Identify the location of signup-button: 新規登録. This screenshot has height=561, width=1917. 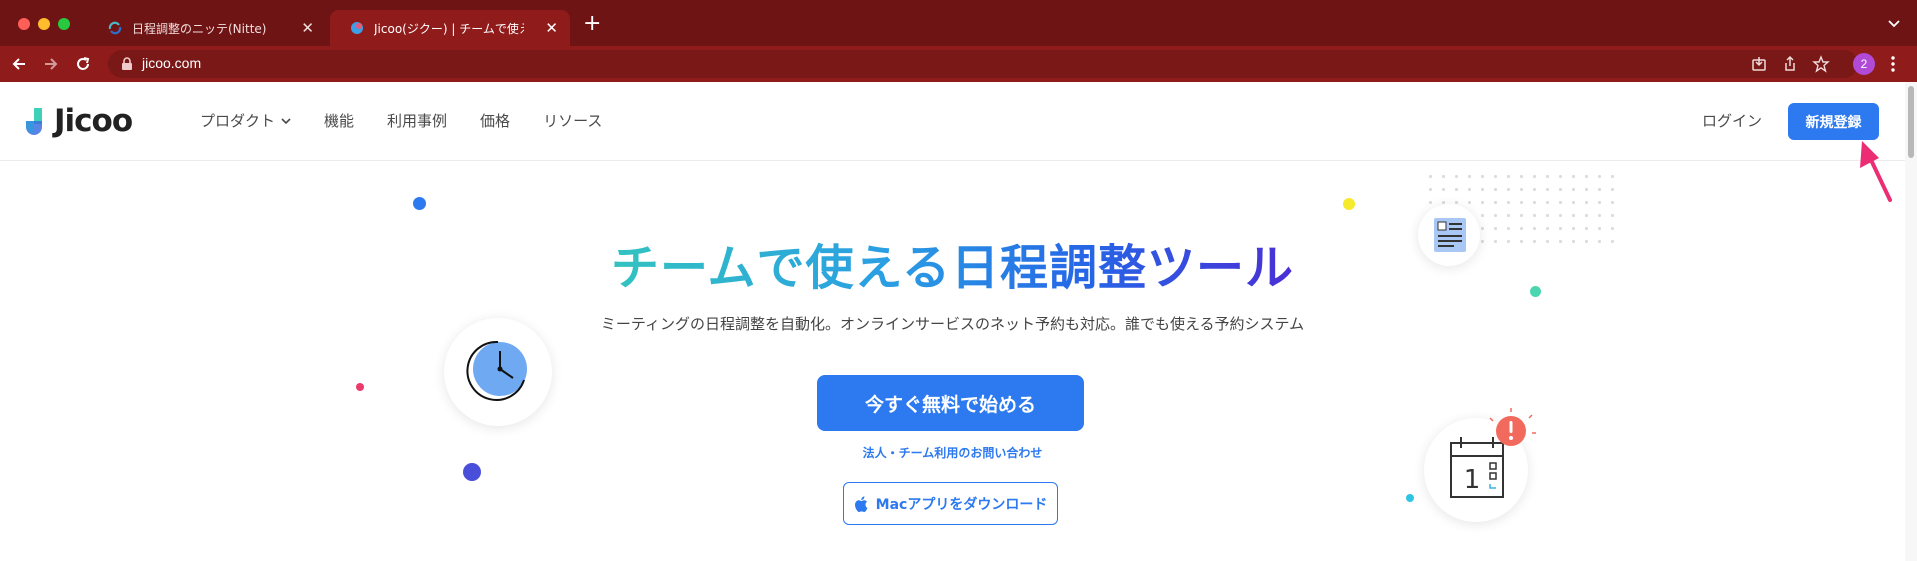
(1833, 121).